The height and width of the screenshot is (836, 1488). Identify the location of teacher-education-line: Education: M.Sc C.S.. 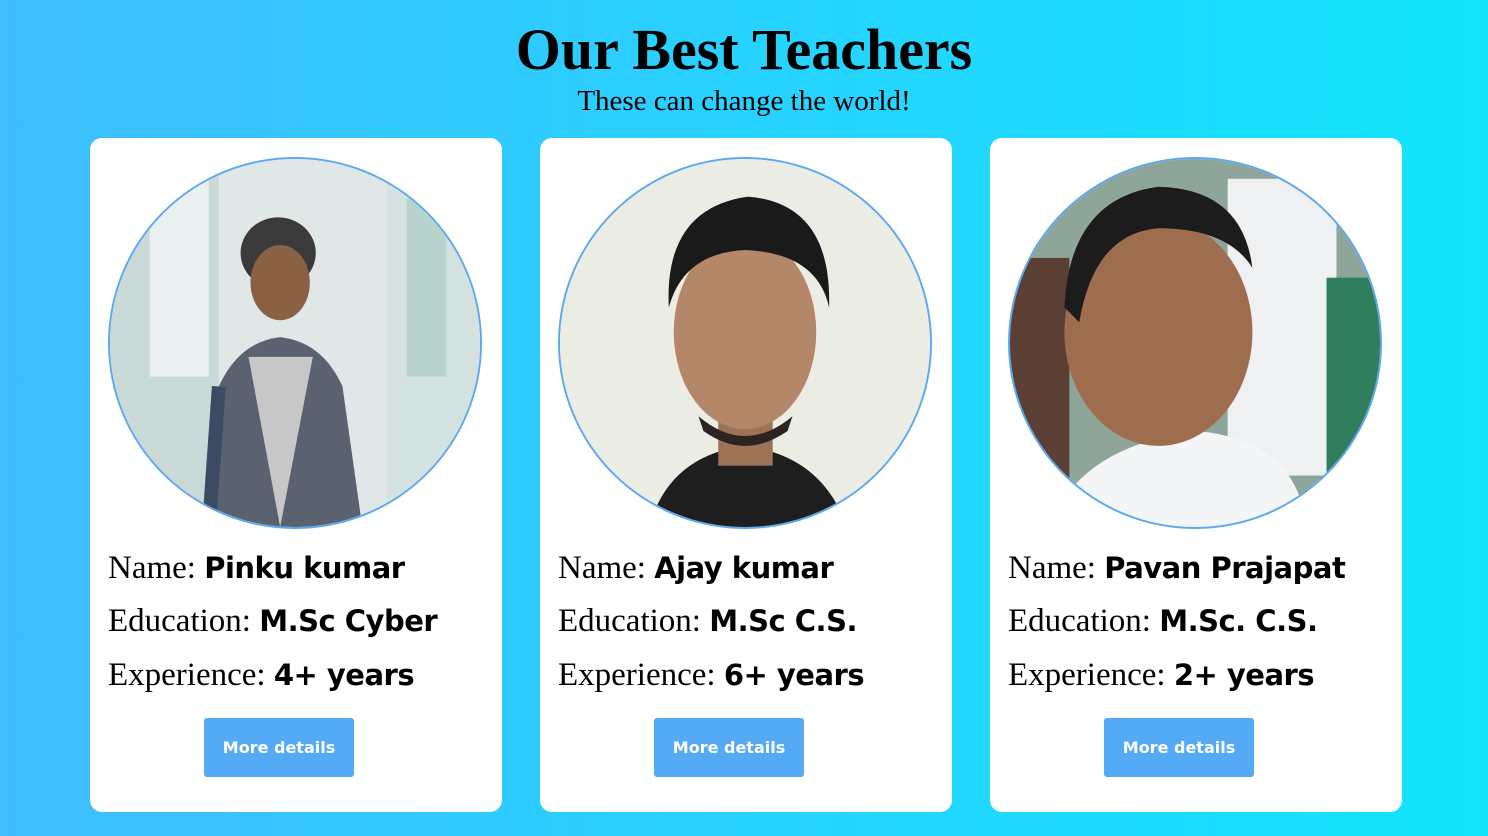
(753, 621).